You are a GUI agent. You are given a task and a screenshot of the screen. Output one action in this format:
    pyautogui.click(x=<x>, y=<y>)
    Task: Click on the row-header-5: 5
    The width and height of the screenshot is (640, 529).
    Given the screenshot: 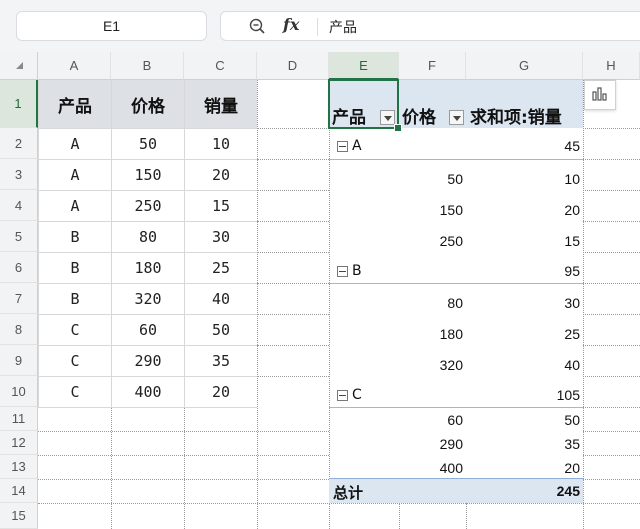 What is the action you would take?
    pyautogui.click(x=19, y=236)
    